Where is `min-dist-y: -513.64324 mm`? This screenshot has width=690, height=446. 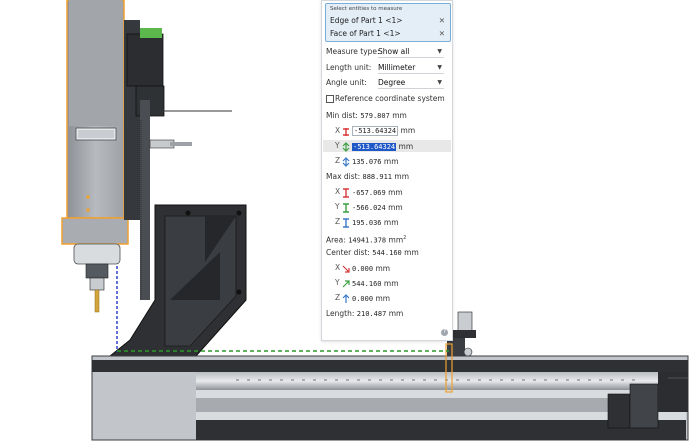
min-dist-y: -513.64324 mm is located at coordinates (382, 147).